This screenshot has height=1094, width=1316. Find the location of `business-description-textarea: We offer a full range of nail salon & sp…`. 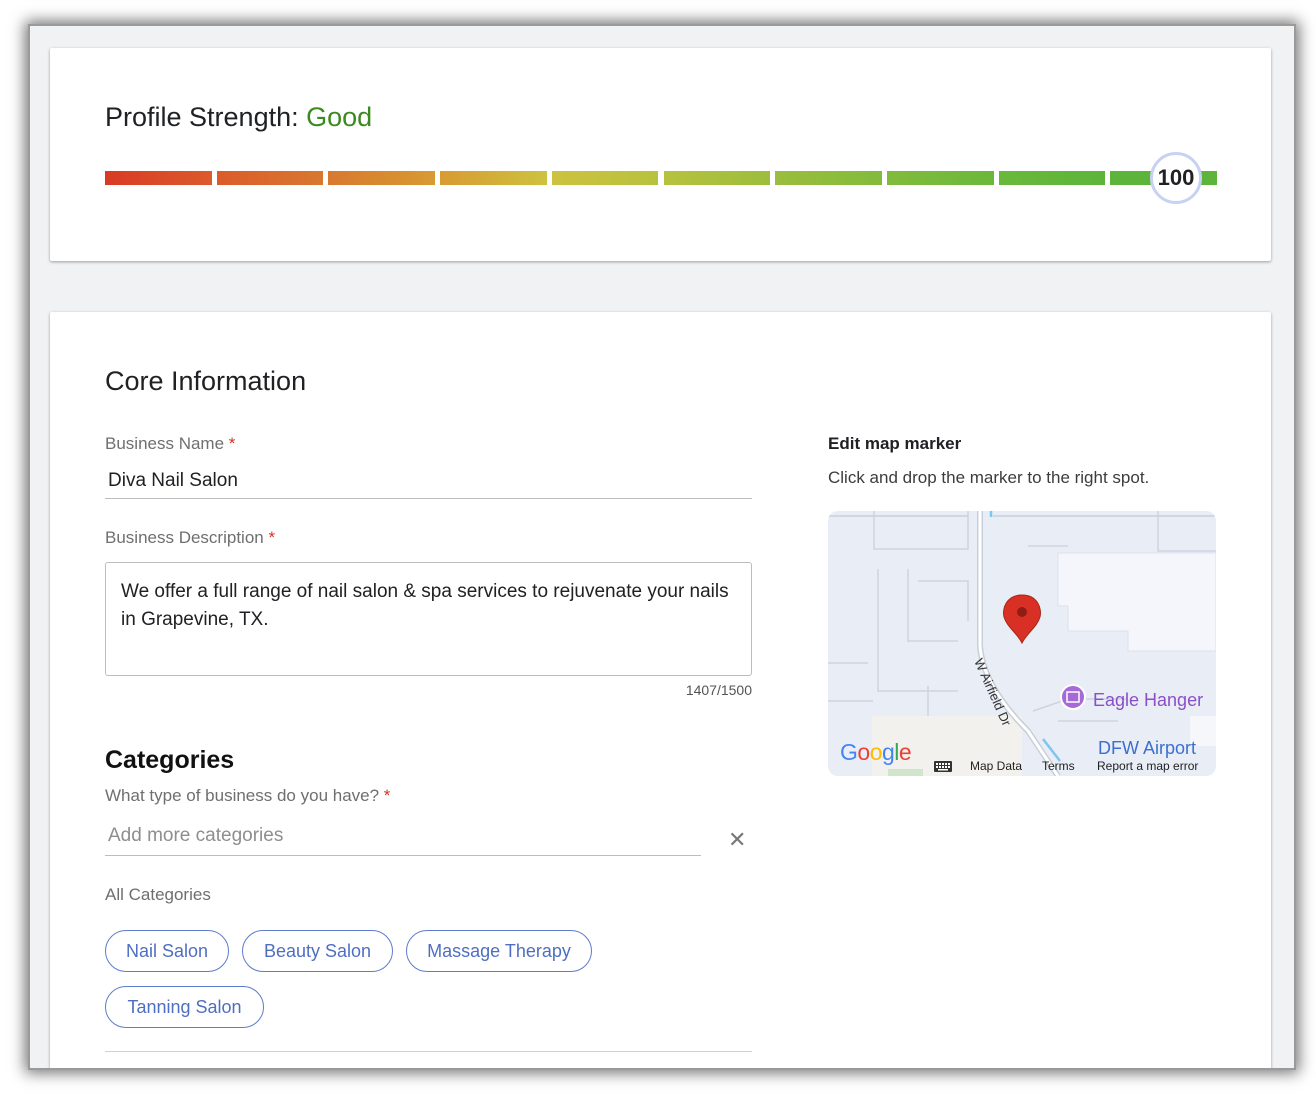

business-description-textarea: We offer a full range of nail salon & sp… is located at coordinates (428, 619).